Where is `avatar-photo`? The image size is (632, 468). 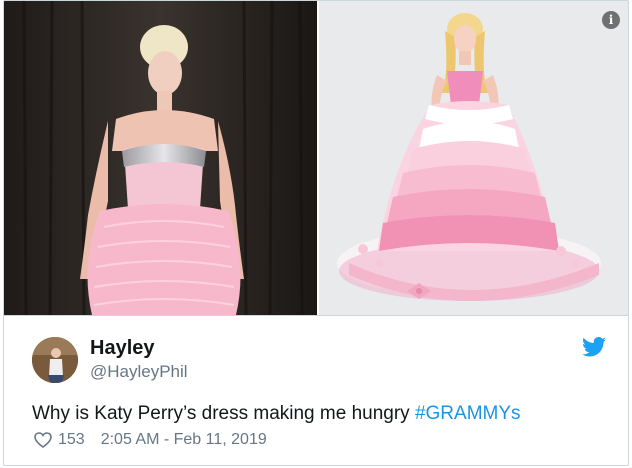 avatar-photo is located at coordinates (55, 360).